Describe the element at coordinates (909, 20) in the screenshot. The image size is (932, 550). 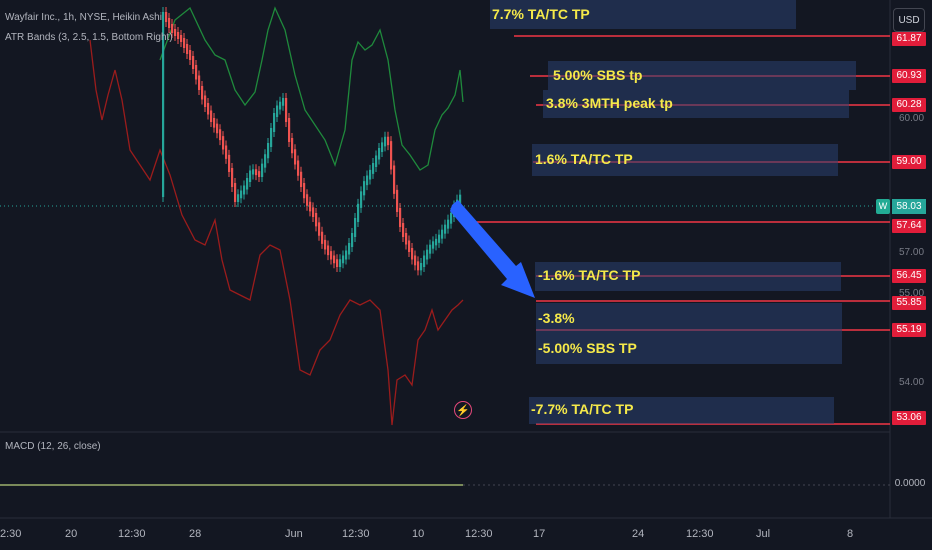
I see `currency-button: USD` at that location.